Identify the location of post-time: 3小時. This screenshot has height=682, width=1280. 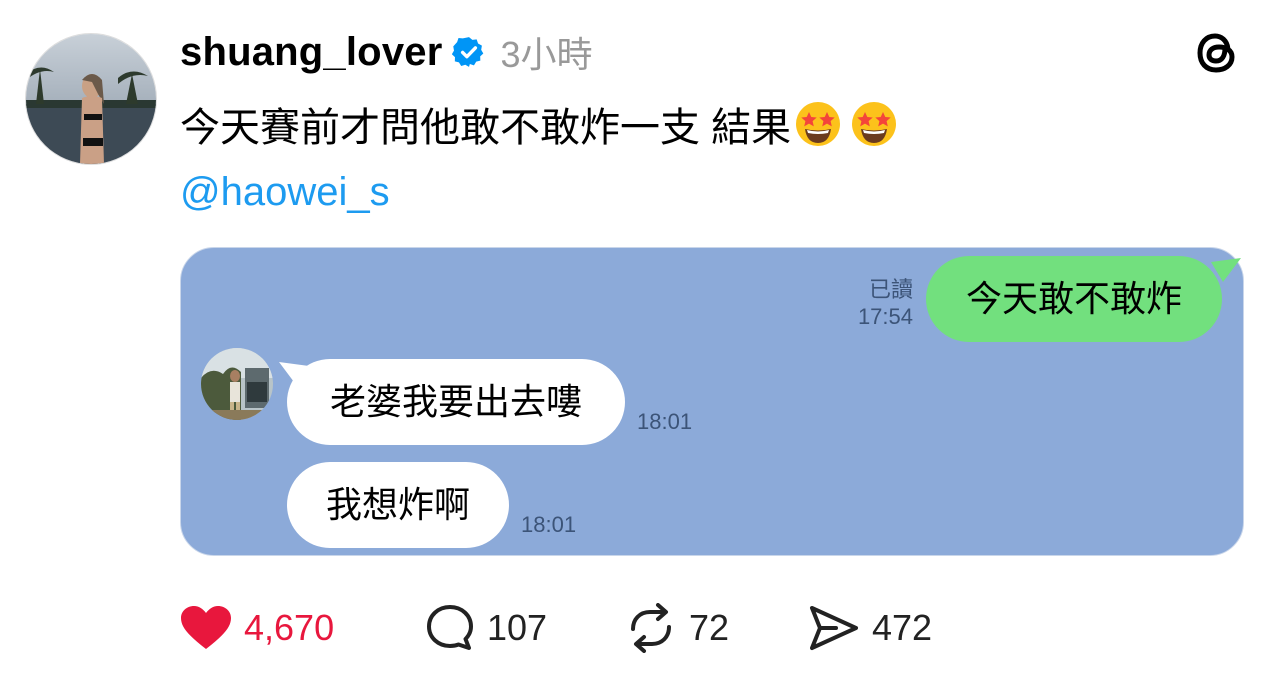
(546, 54).